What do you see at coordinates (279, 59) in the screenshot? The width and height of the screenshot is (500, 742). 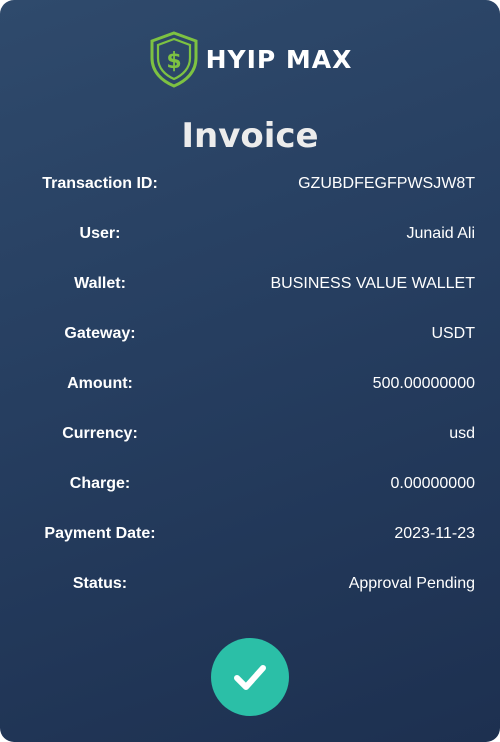 I see `brand-name: HYIP MAX` at bounding box center [279, 59].